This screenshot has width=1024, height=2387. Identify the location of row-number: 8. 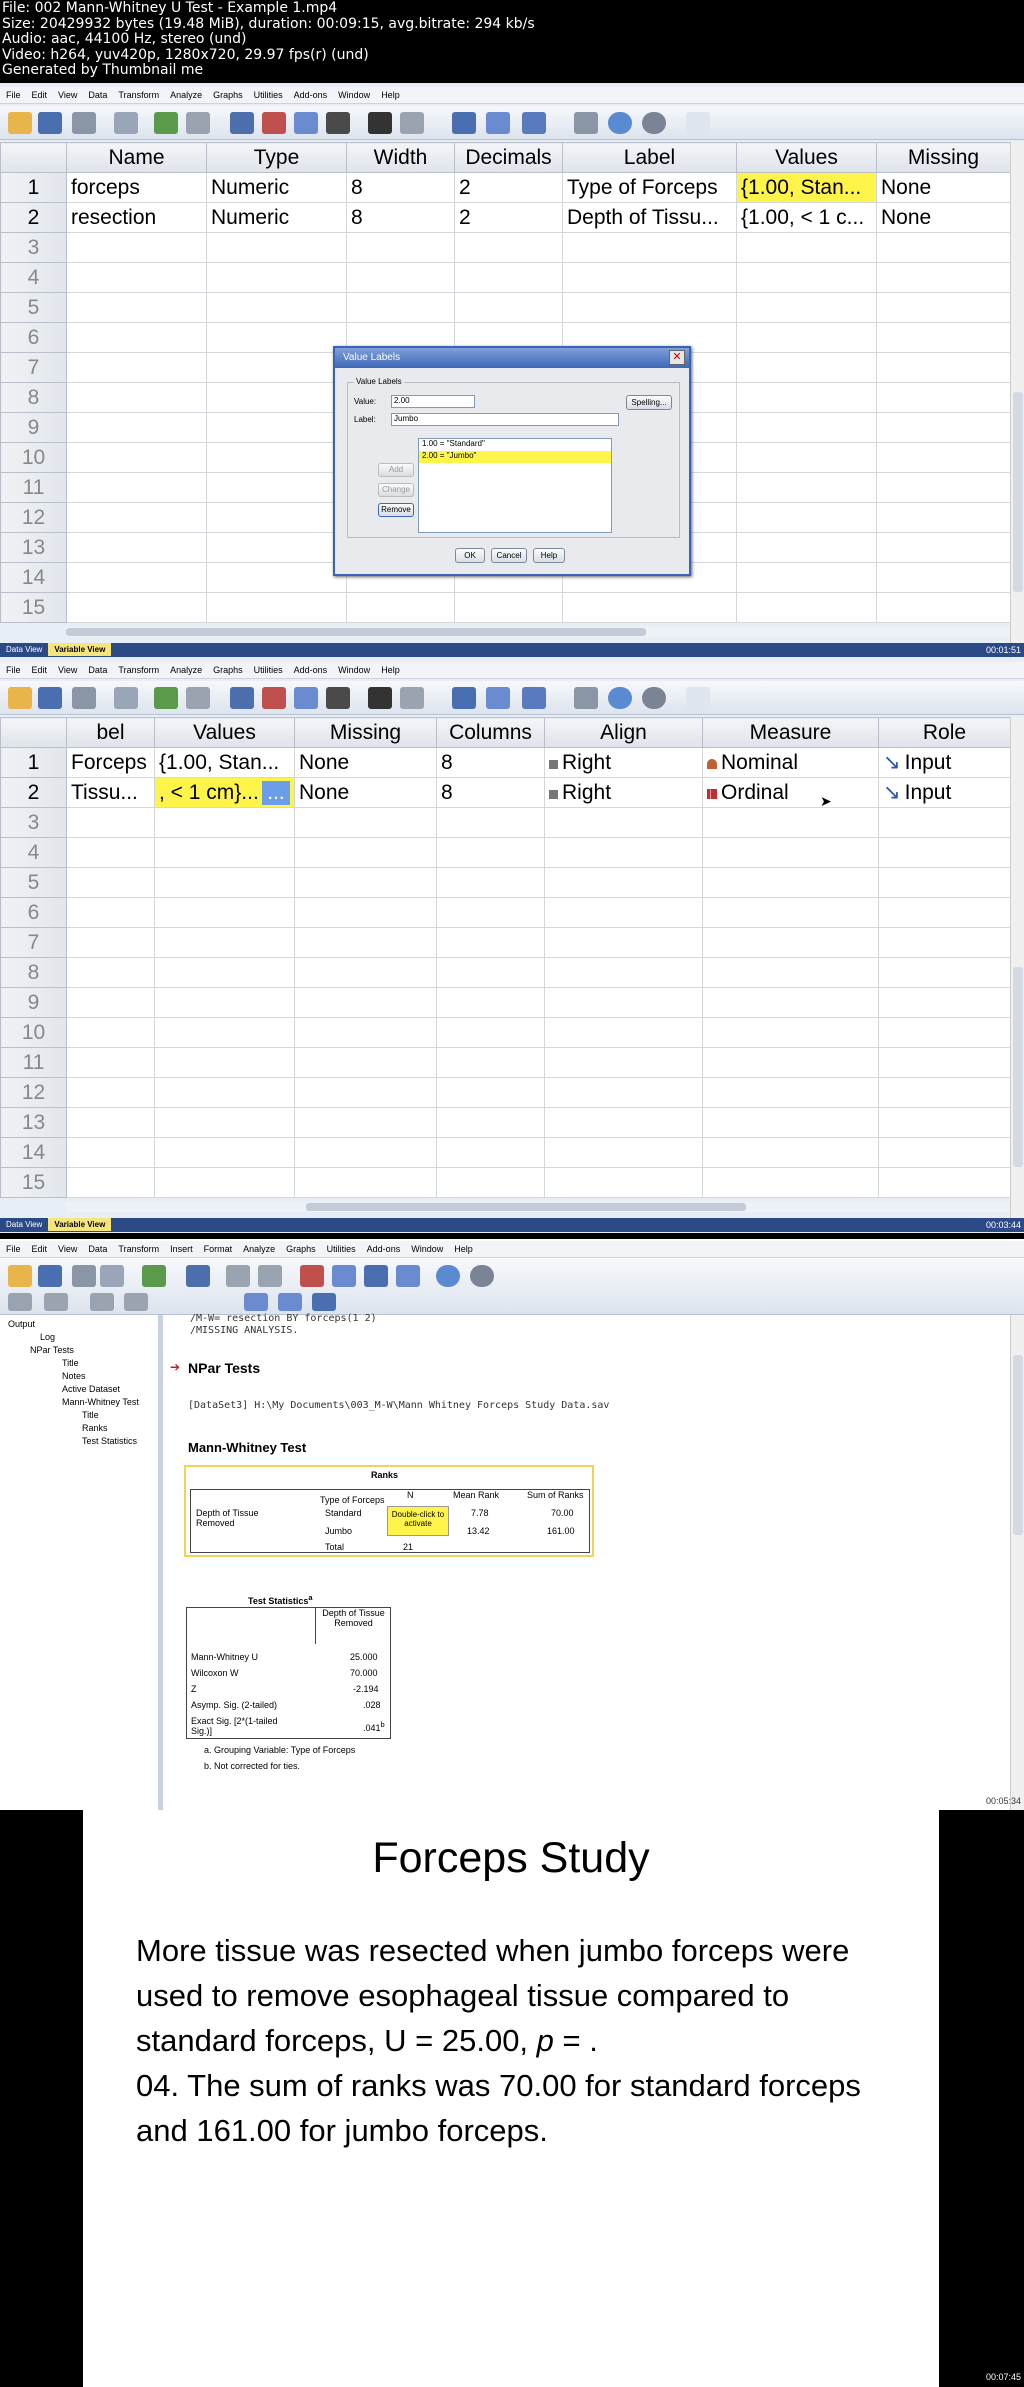
(33, 397).